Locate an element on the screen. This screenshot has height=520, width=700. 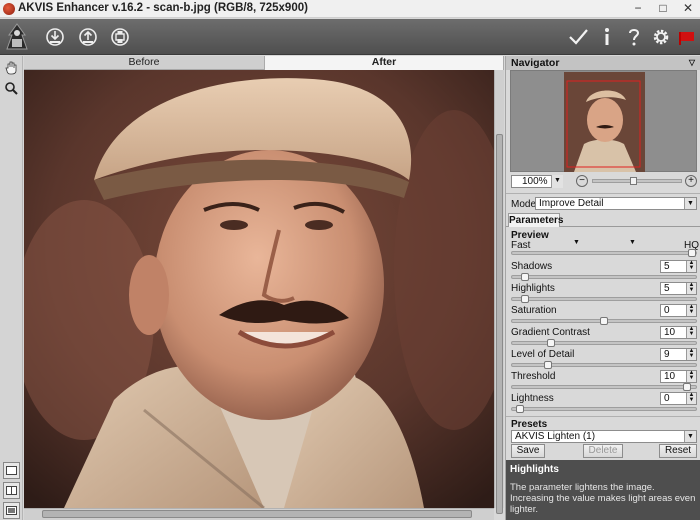
parameter-label: Saturation is located at coordinates (534, 310).